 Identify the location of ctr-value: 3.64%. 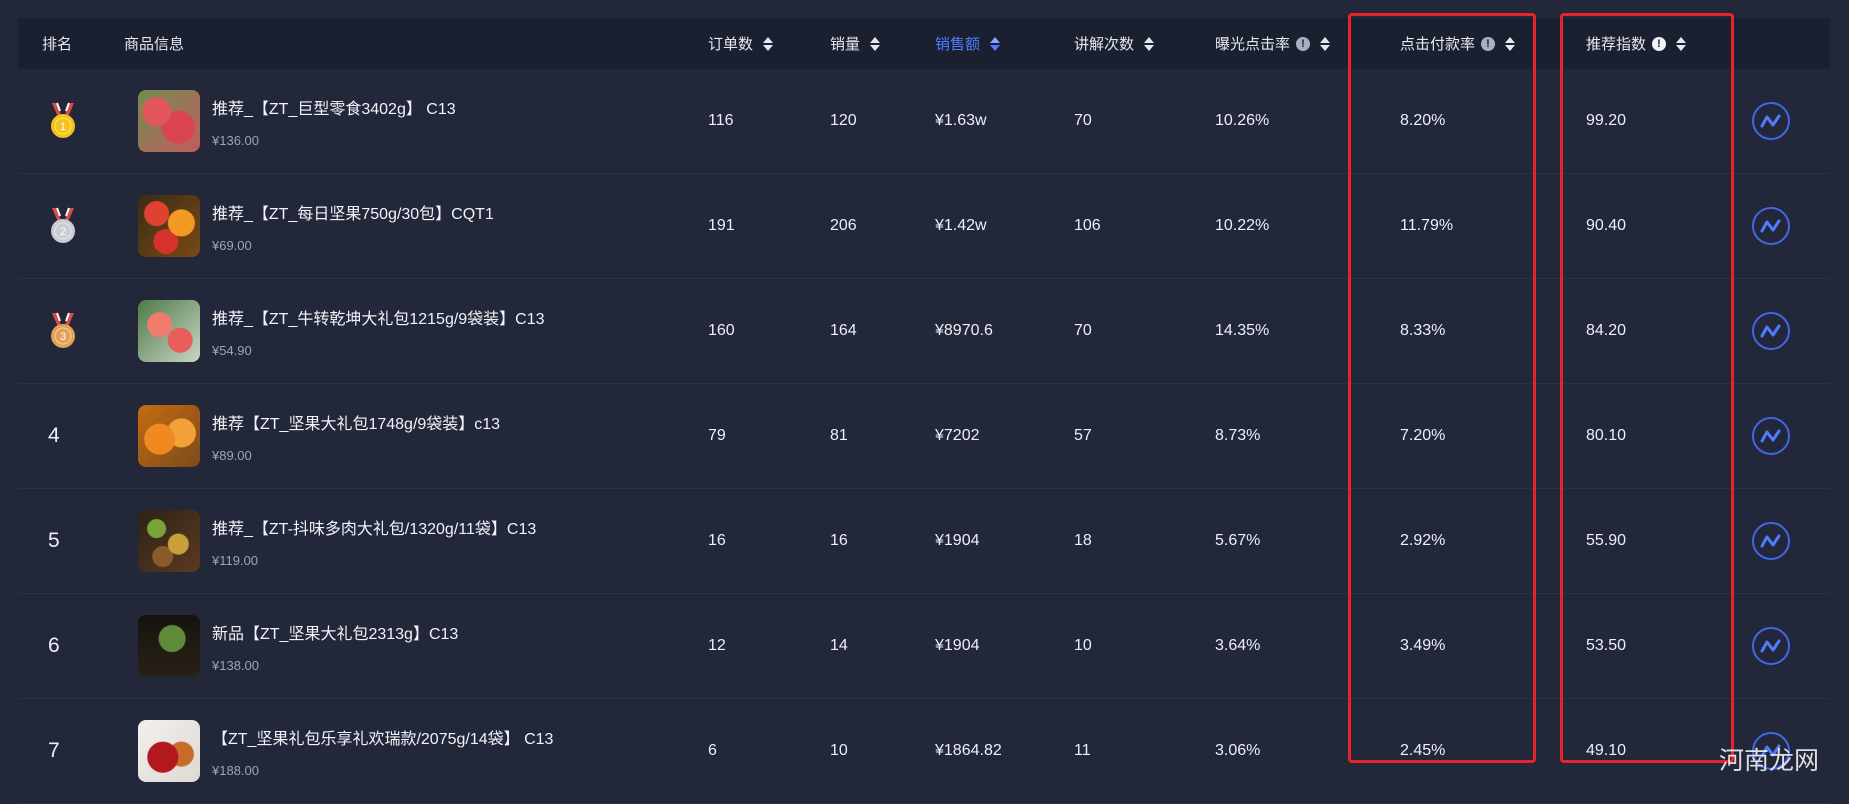
(1238, 645).